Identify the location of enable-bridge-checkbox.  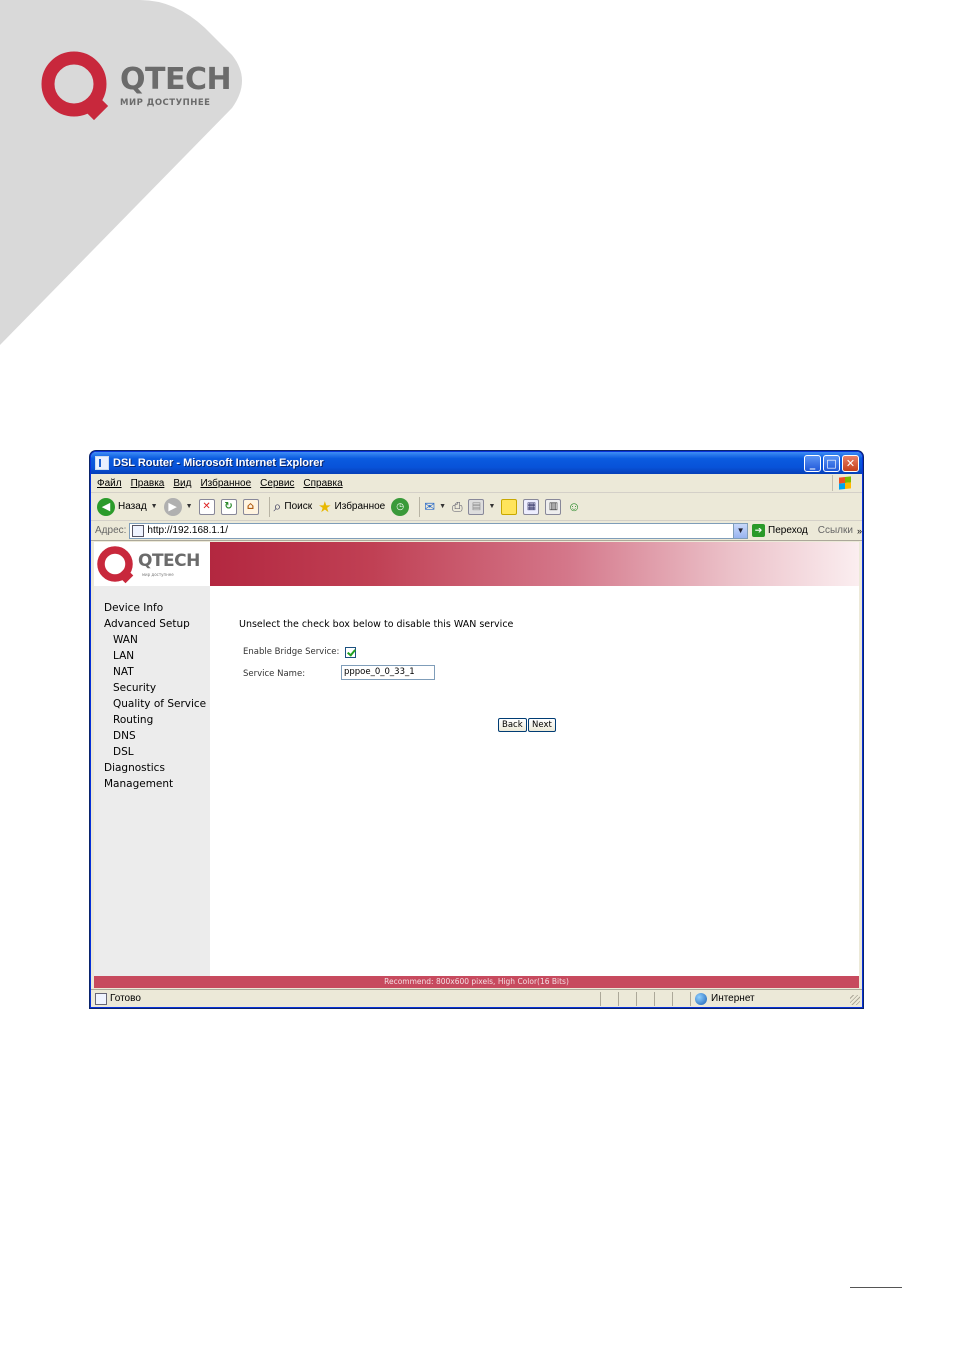
(350, 652).